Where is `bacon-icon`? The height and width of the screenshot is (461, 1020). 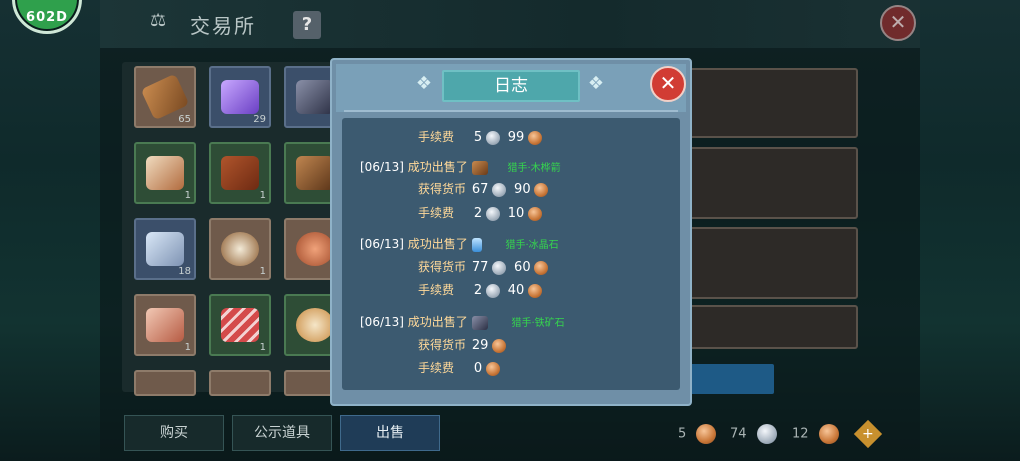 bacon-icon is located at coordinates (240, 325).